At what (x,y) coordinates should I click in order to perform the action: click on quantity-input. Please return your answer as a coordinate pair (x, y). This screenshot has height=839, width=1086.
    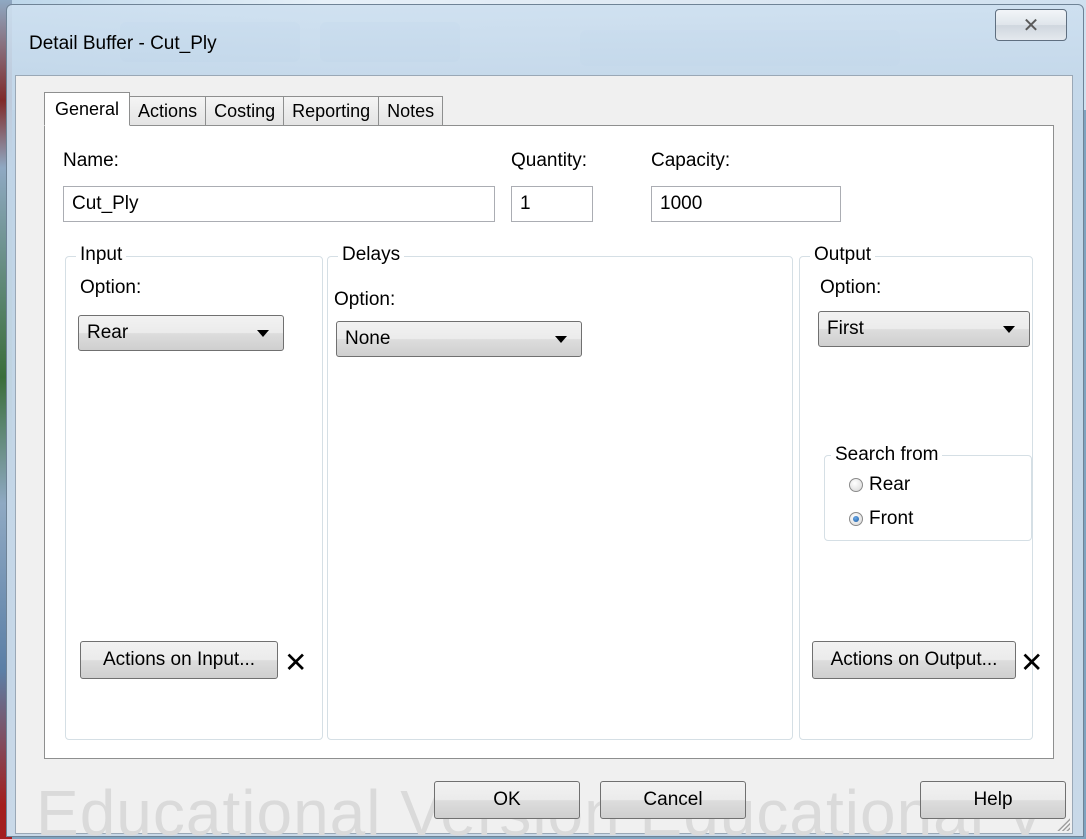
    Looking at the image, I should click on (552, 204).